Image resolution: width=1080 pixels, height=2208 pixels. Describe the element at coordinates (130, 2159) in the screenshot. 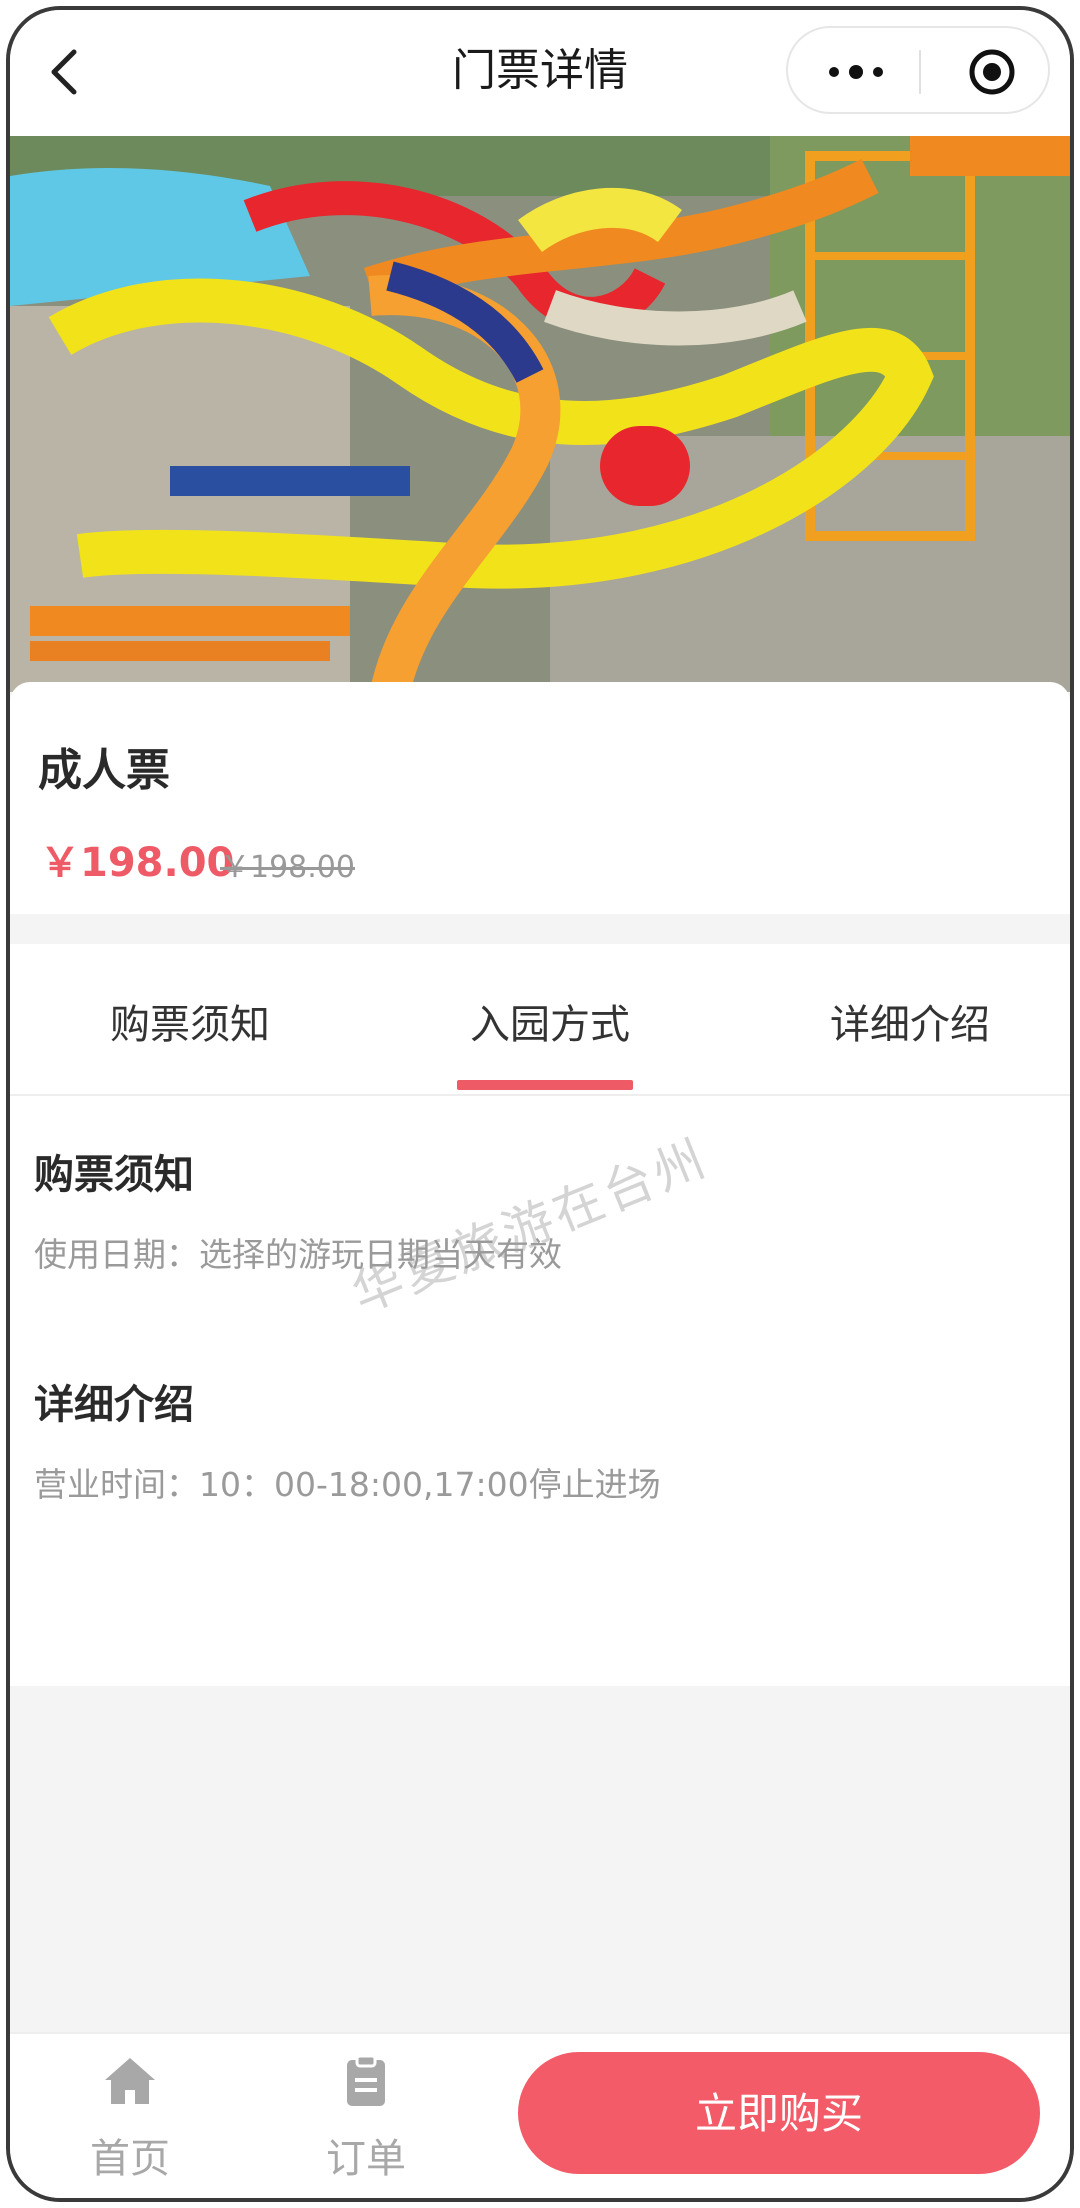

I see `bottom-nav-home-label: 首页` at that location.